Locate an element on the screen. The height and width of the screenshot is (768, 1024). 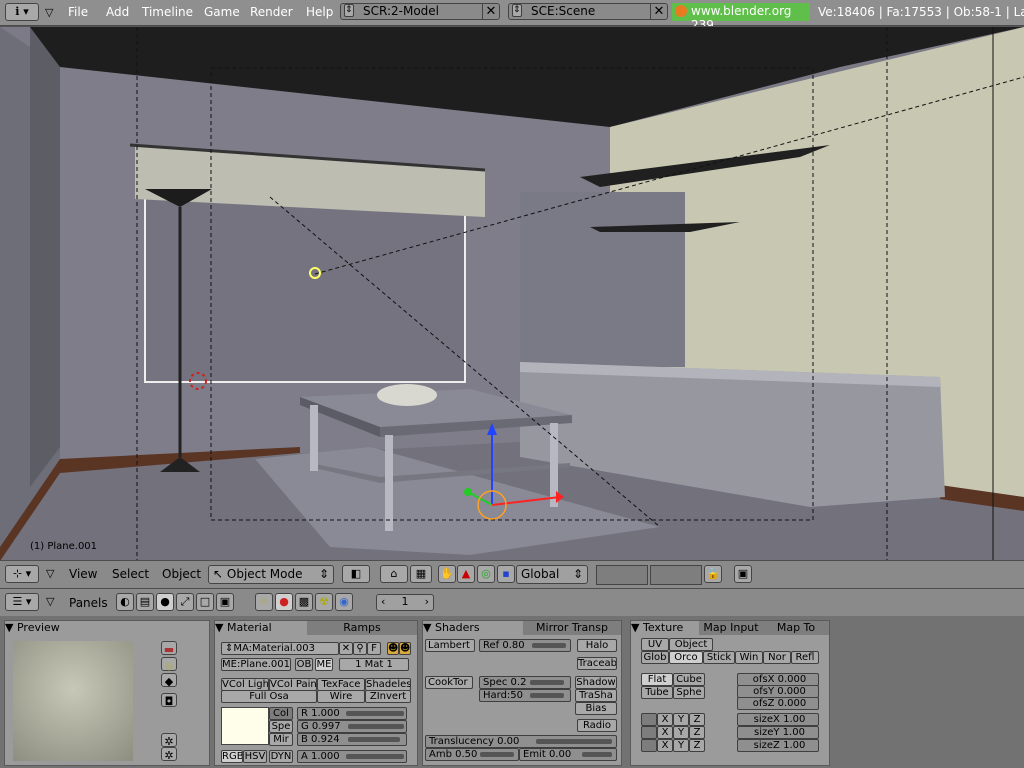
ob-link-button: OB is located at coordinates (304, 664).